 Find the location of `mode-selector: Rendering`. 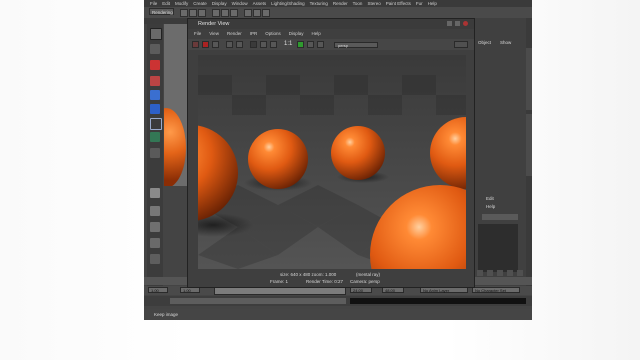

mode-selector: Rendering is located at coordinates (161, 11).